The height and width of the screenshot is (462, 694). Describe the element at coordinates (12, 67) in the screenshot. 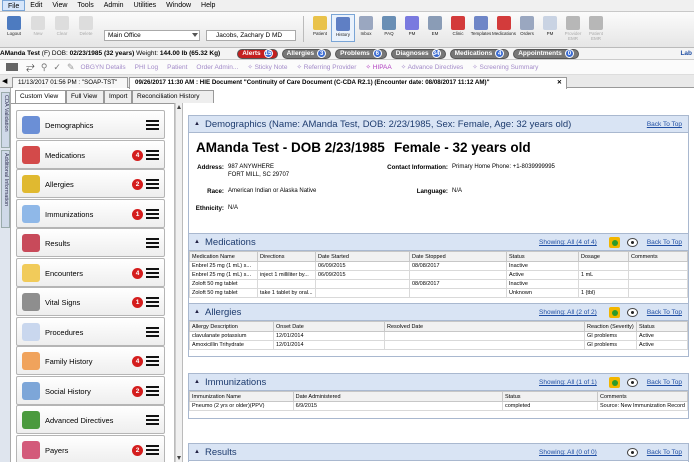

I see `patient-card-icon` at that location.